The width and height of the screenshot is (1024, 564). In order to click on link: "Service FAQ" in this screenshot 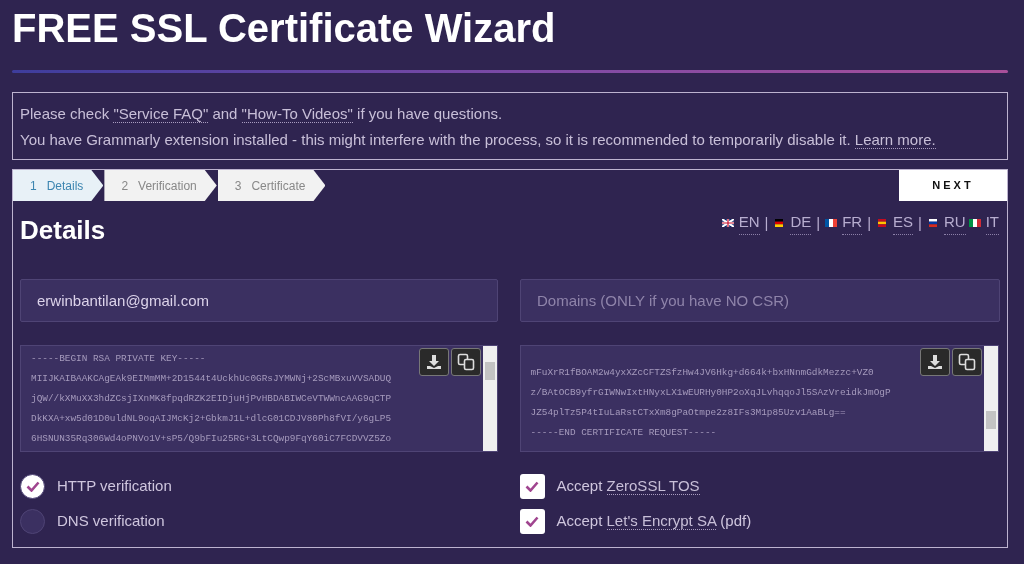, I will do `click(161, 114)`.